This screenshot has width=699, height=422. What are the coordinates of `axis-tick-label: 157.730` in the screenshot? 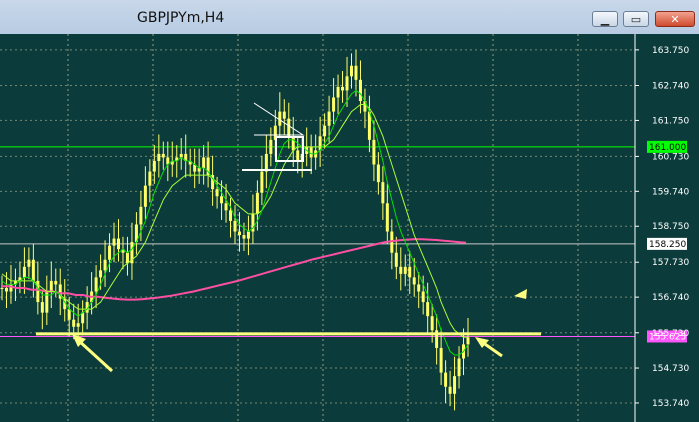 It's located at (670, 263).